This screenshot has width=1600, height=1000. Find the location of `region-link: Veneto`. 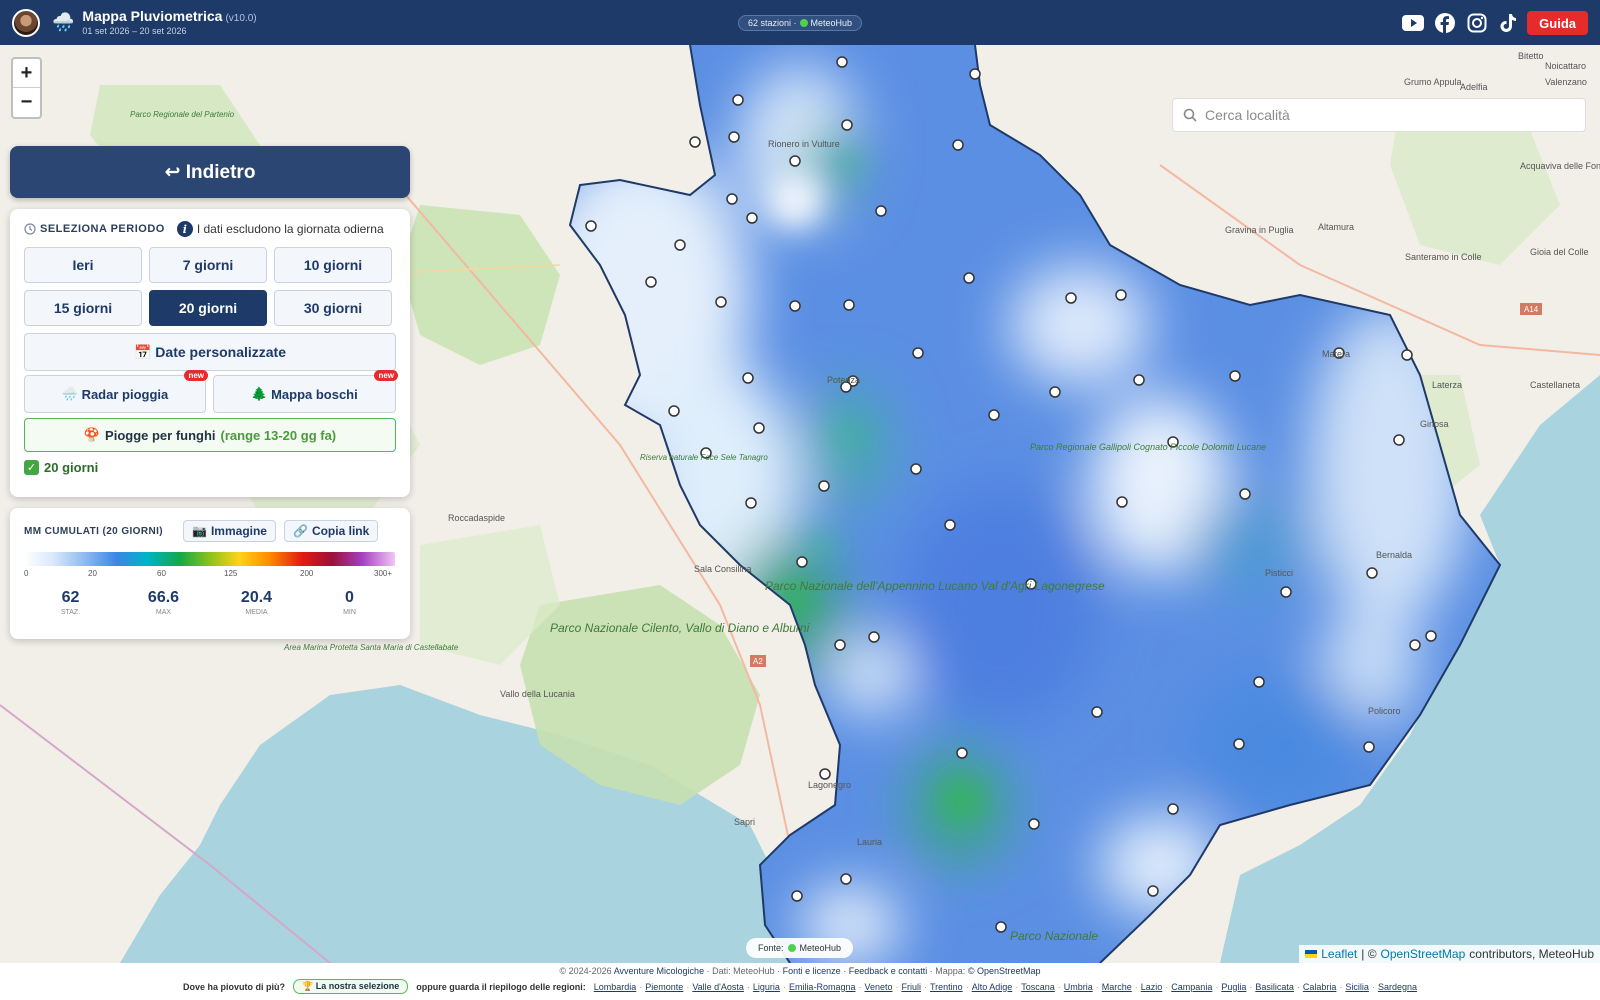

region-link: Veneto is located at coordinates (878, 987).